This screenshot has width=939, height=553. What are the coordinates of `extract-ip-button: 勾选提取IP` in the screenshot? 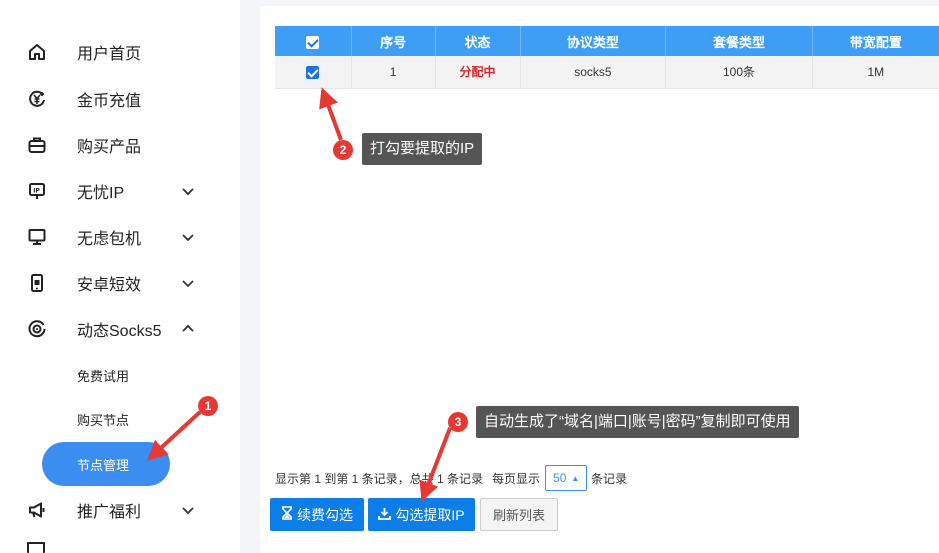 It's located at (421, 514).